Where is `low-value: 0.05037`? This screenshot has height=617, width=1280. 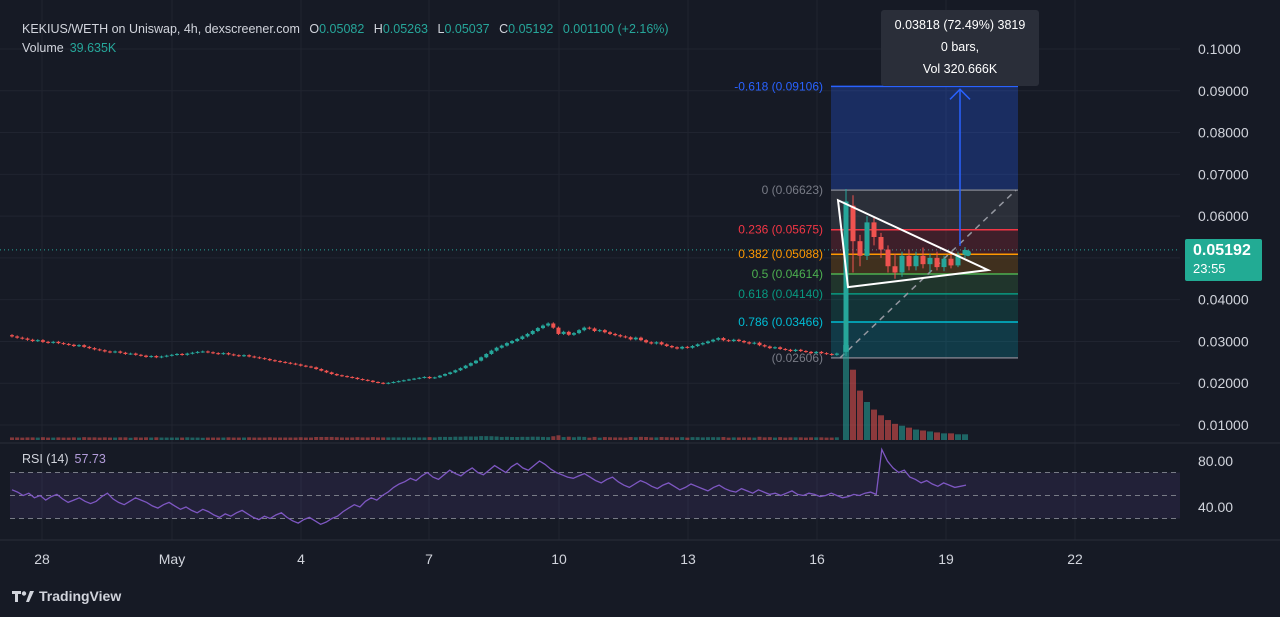
low-value: 0.05037 is located at coordinates (467, 29).